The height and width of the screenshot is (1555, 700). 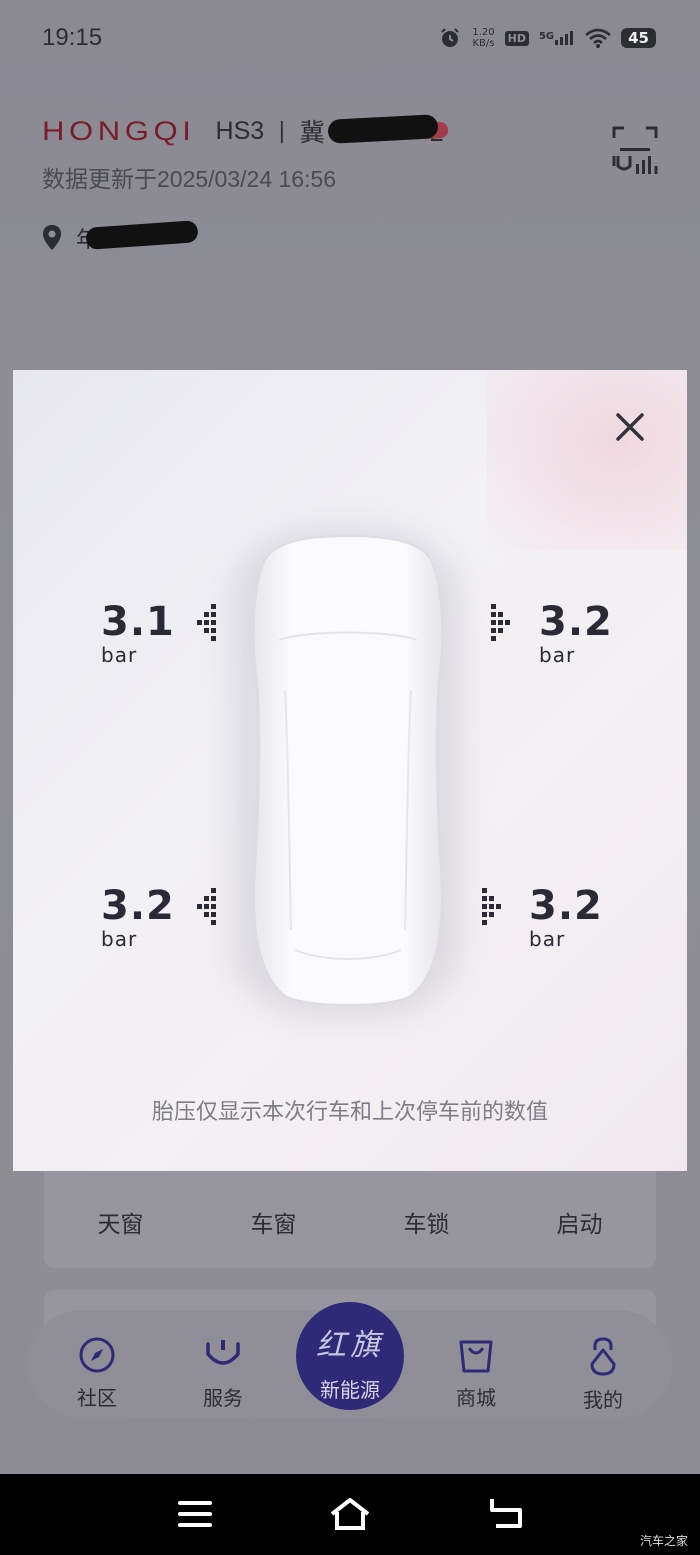 I want to click on profile-drop-icon, so click(x=603, y=1356).